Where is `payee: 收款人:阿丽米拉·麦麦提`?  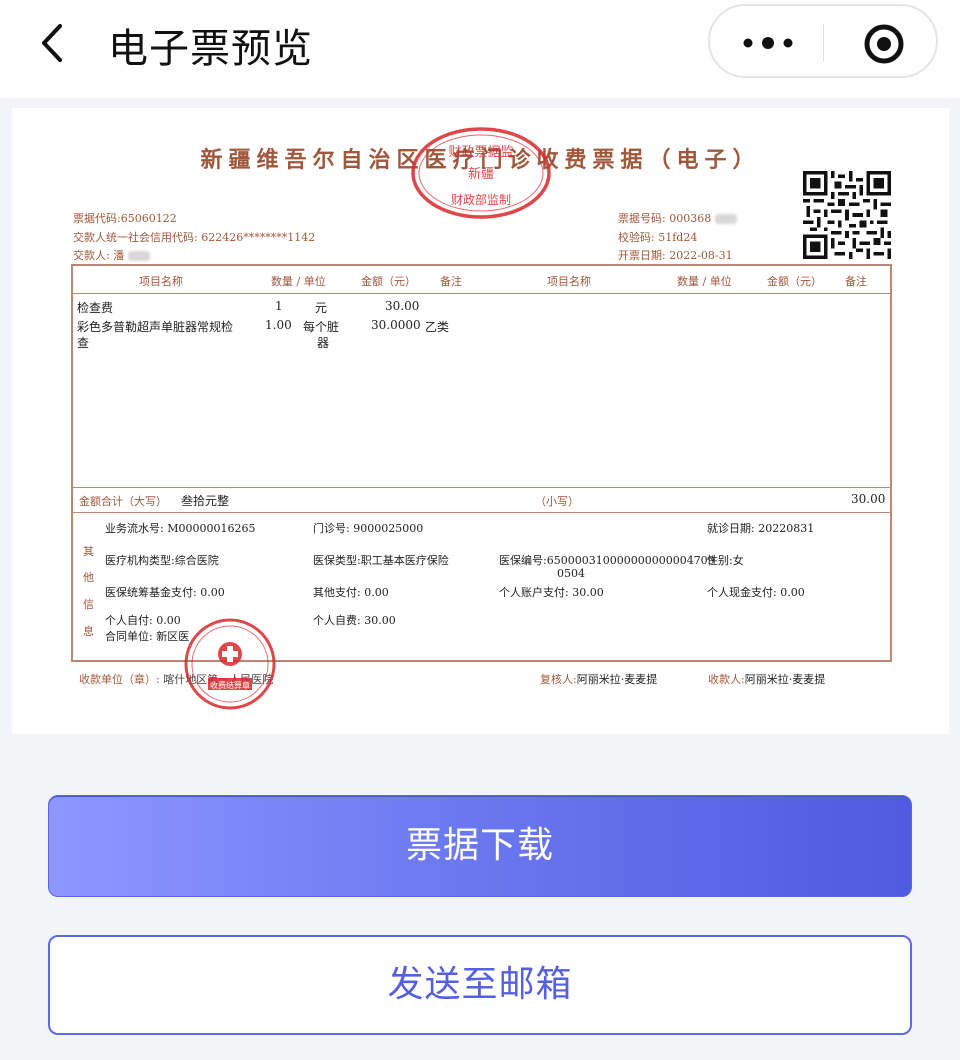
payee: 收款人:阿丽米拉·麦麦提 is located at coordinates (767, 679).